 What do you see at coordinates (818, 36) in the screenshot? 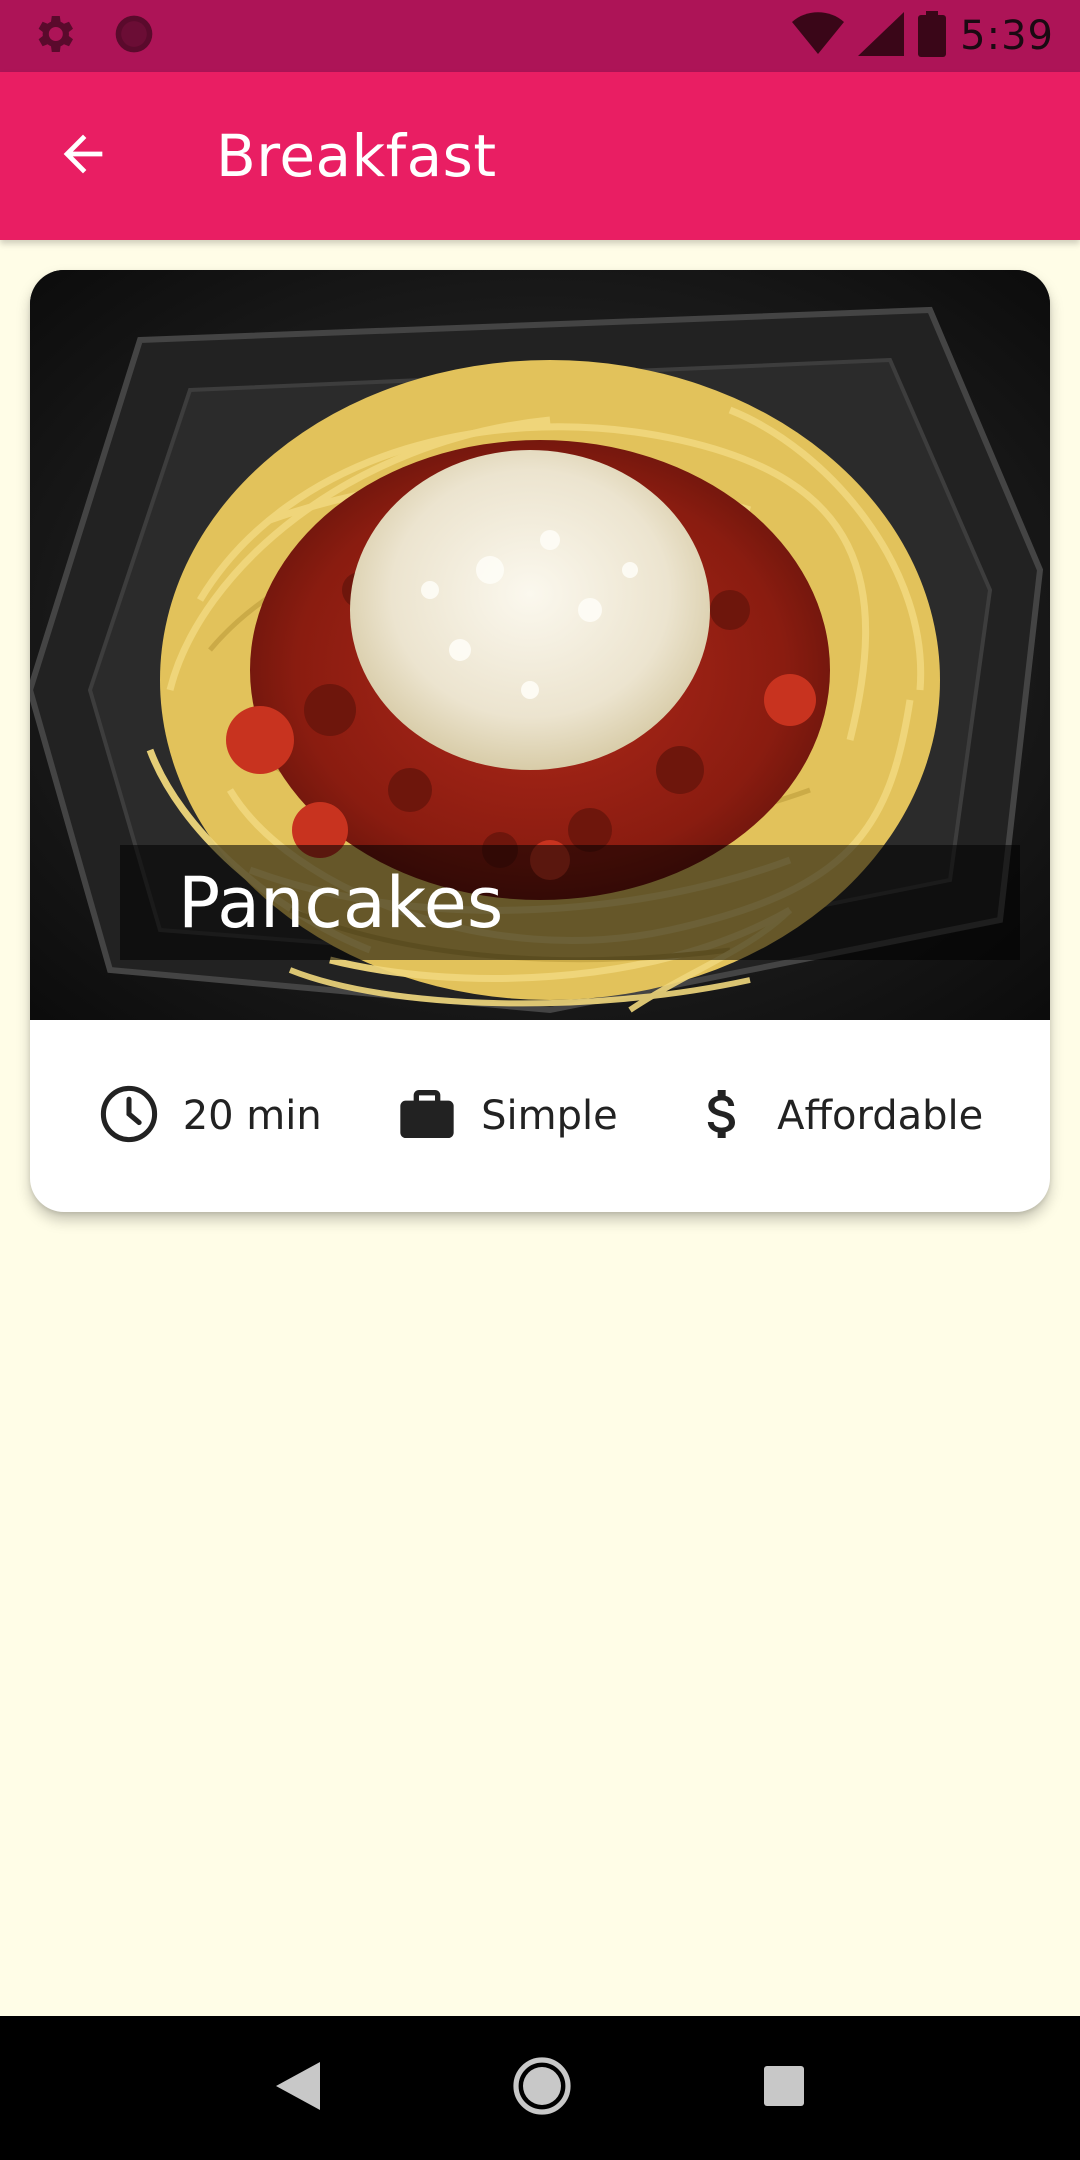
I see `wifi-icon` at bounding box center [818, 36].